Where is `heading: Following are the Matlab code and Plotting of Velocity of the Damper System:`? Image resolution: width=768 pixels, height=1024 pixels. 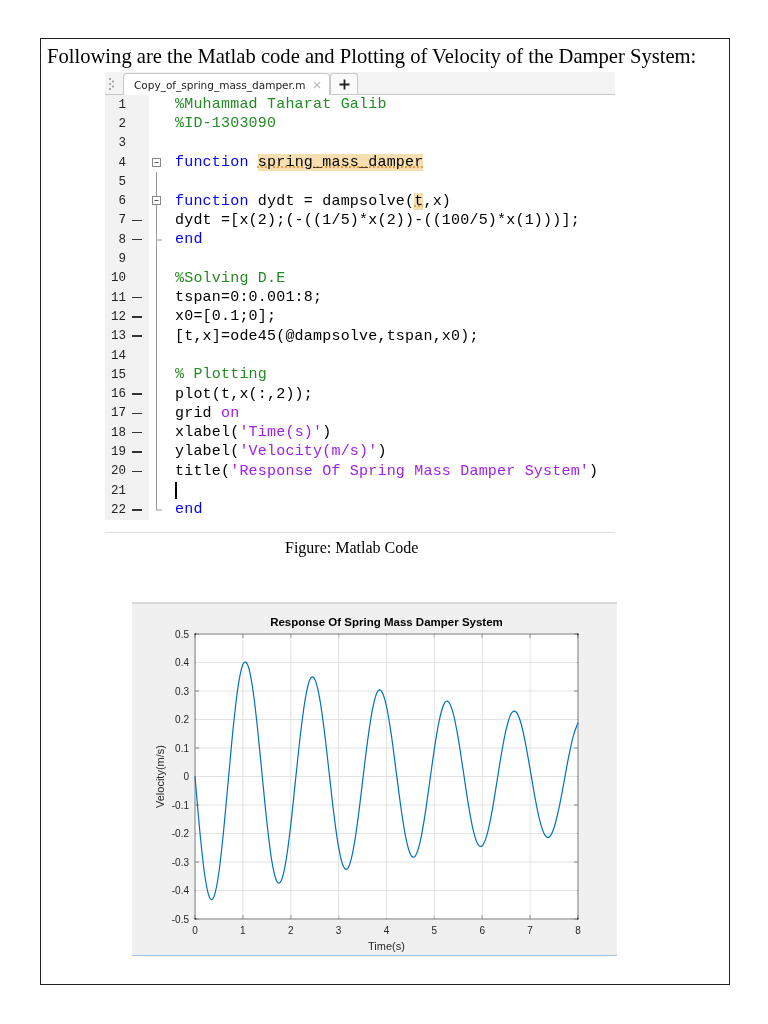 heading: Following are the Matlab code and Plotting of Velocity of the Damper System: is located at coordinates (372, 56).